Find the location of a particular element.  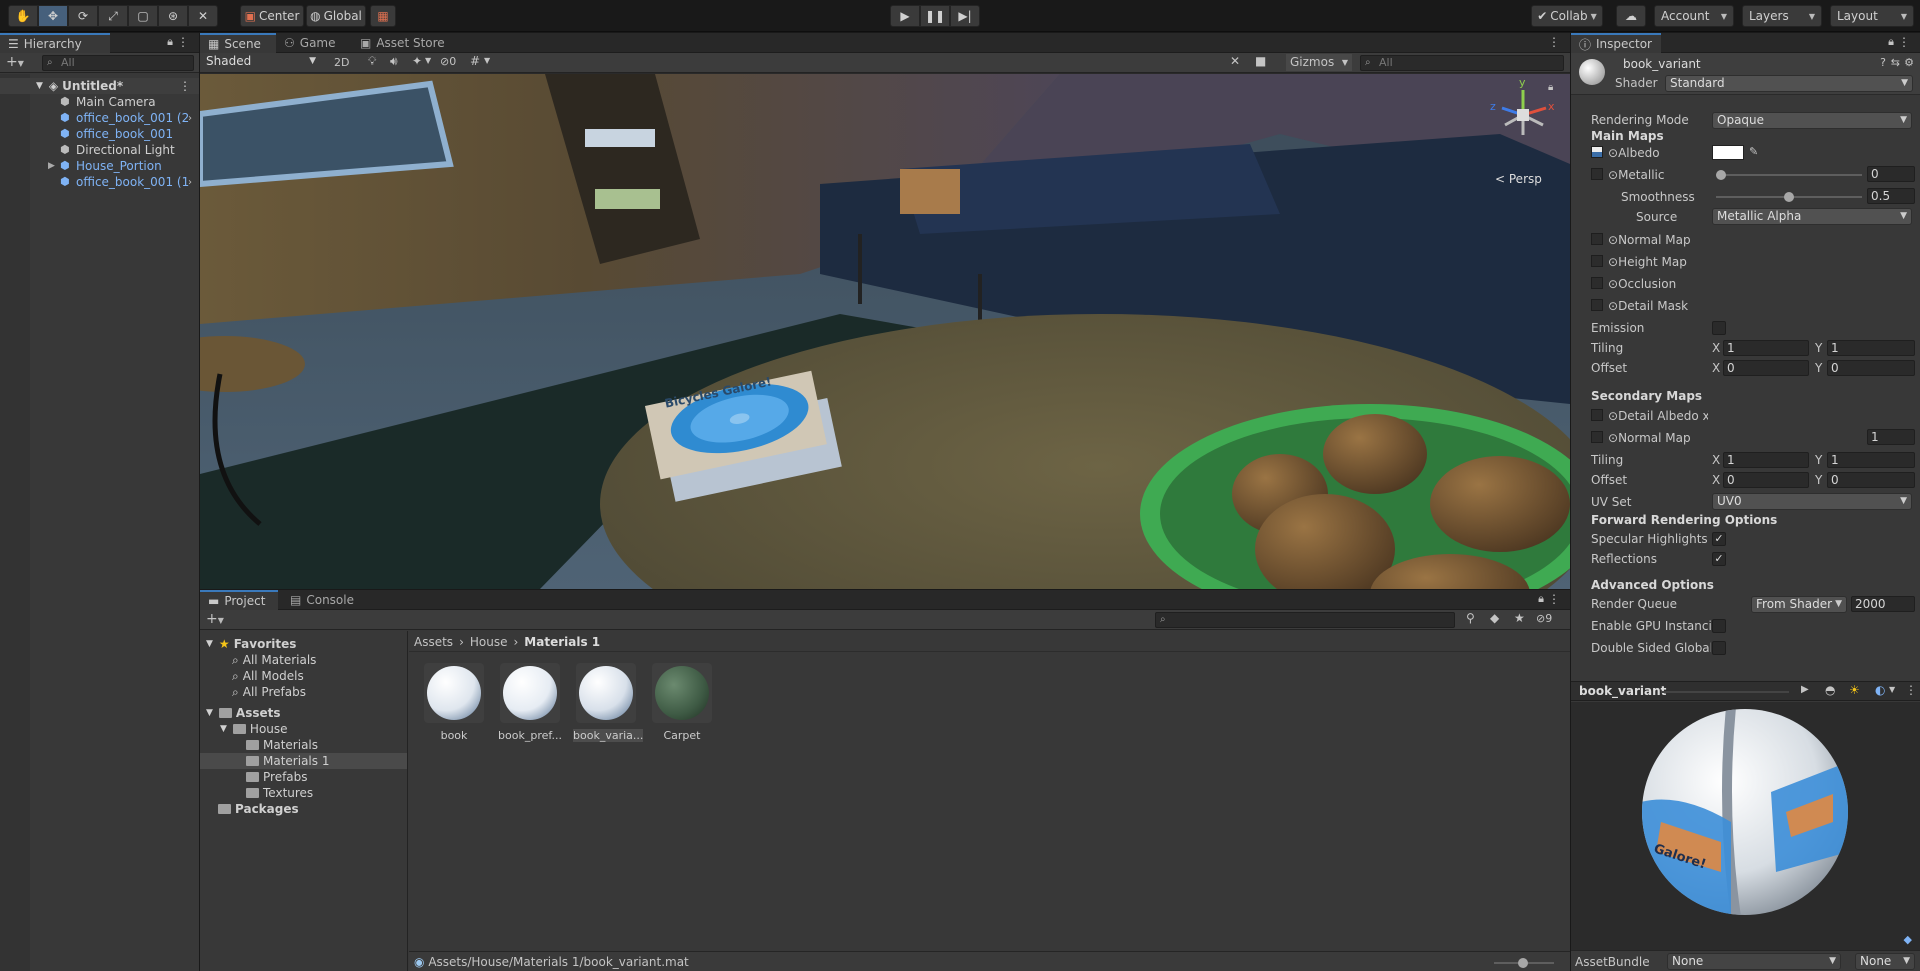

metallic-texture-slot is located at coordinates (1597, 174).